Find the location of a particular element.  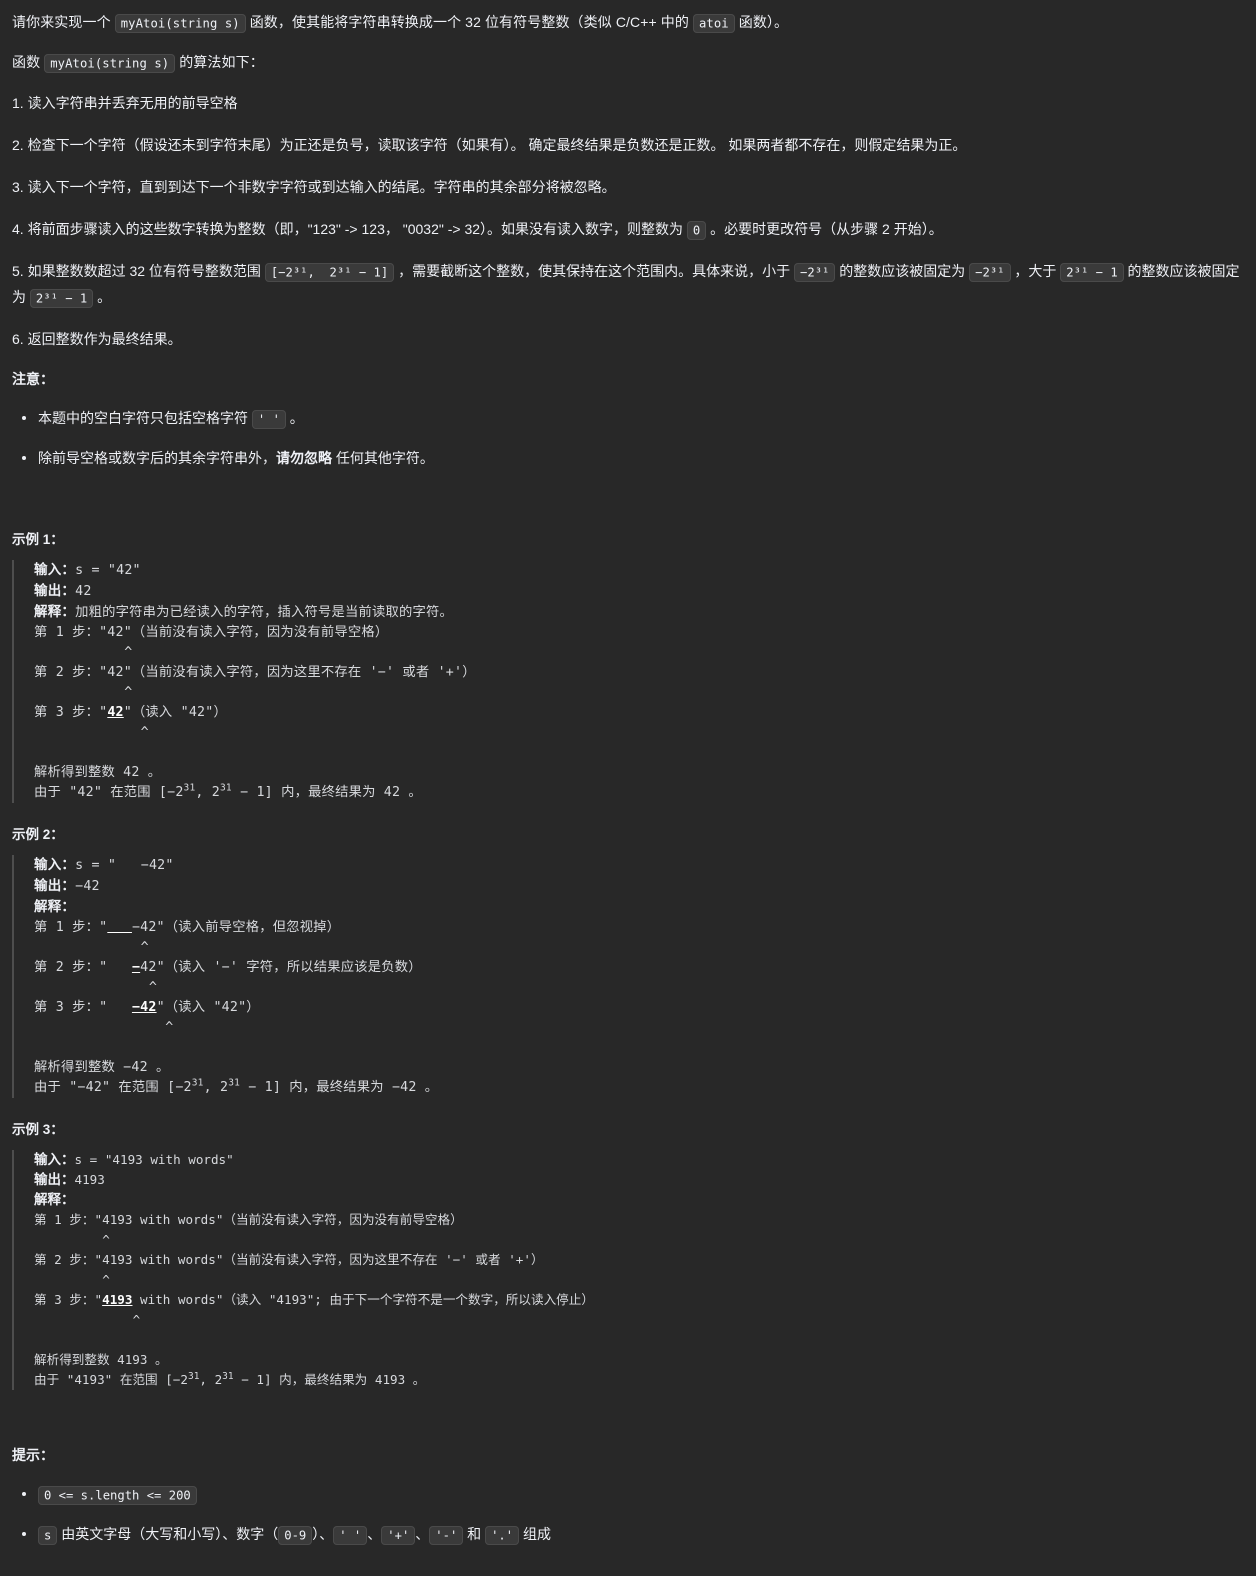

hint-2-text-f: 组成 is located at coordinates (535, 1534).